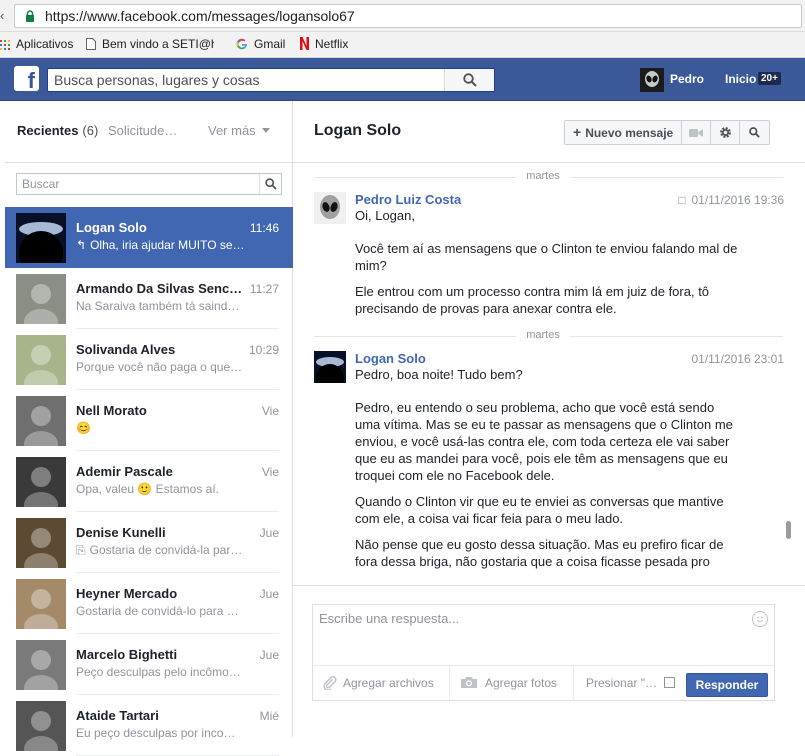  I want to click on add-files-button: Agregar archivos, so click(378, 683).